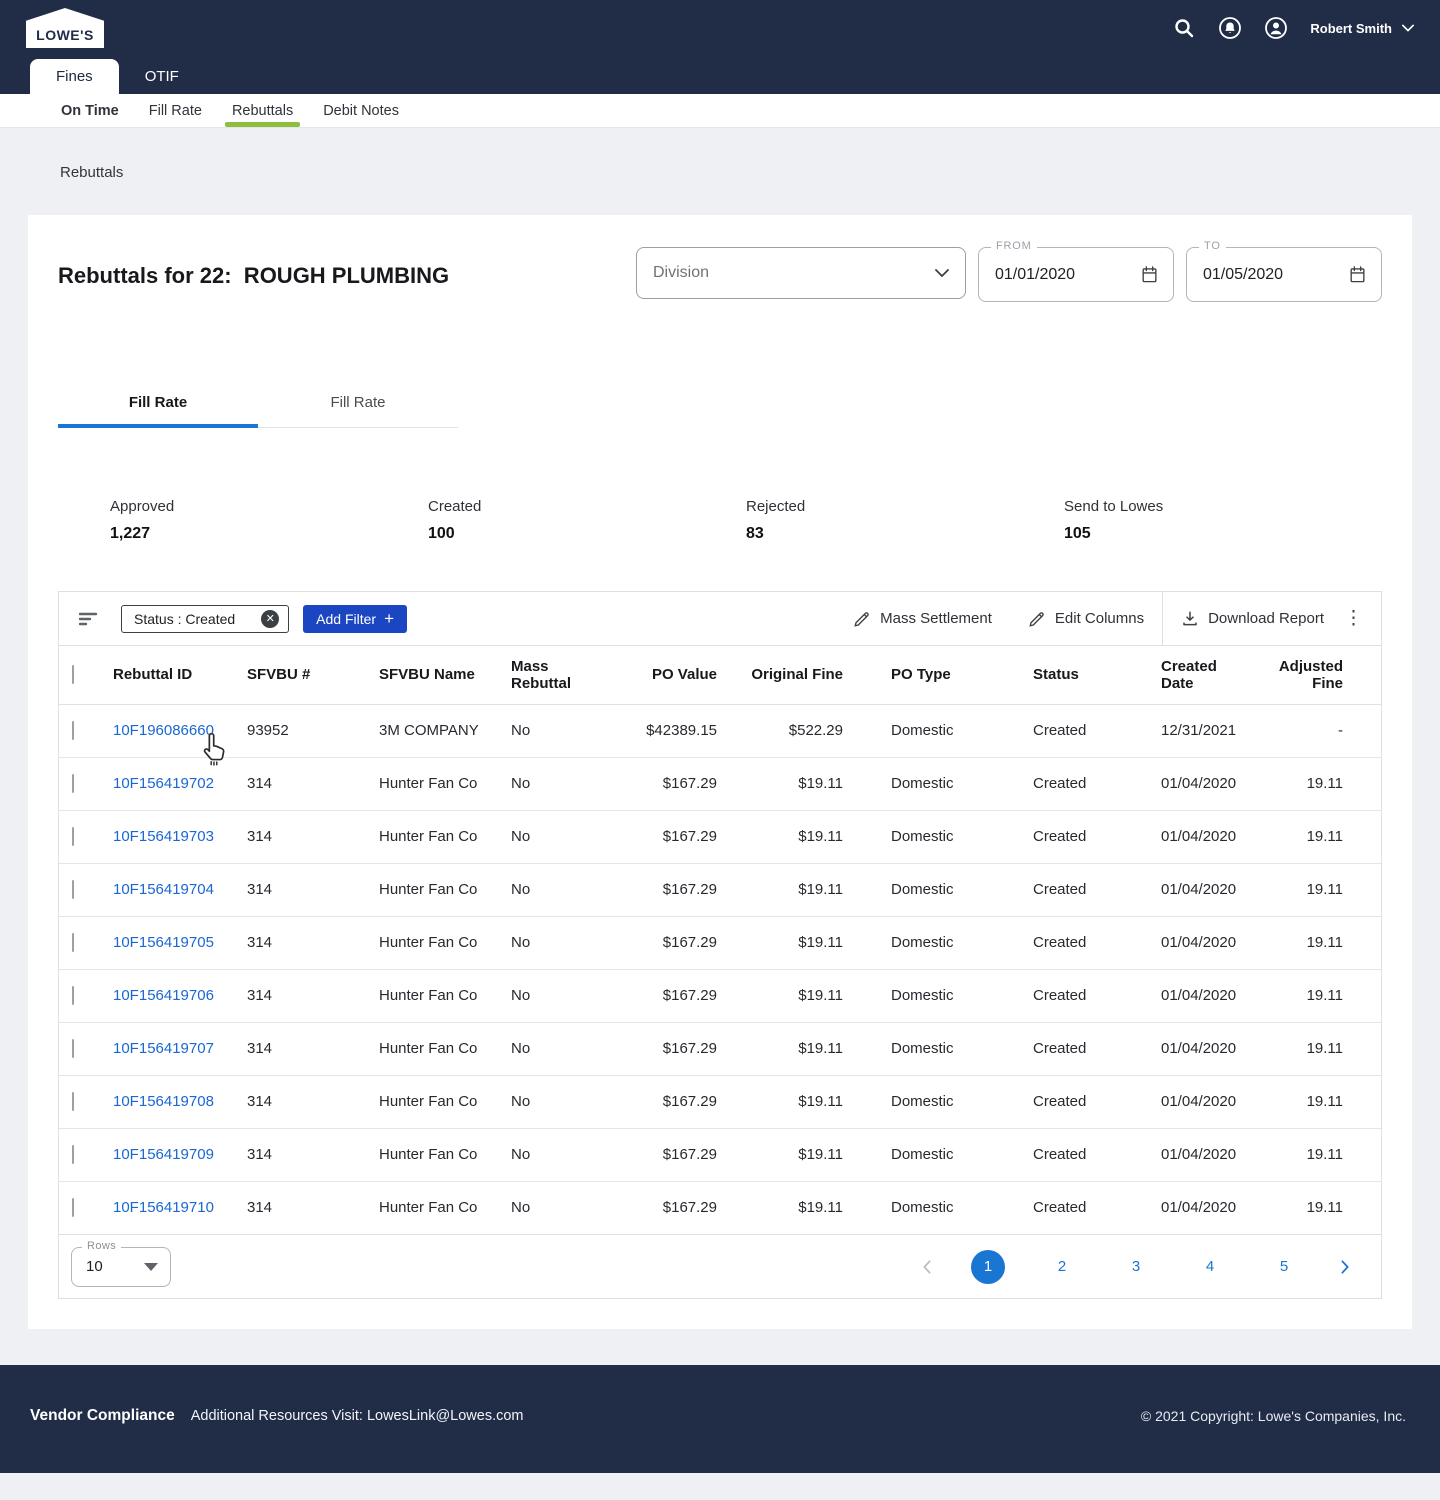 Image resolution: width=1440 pixels, height=1500 pixels. I want to click on rebuttal-id-link: 10F156419710, so click(163, 1207).